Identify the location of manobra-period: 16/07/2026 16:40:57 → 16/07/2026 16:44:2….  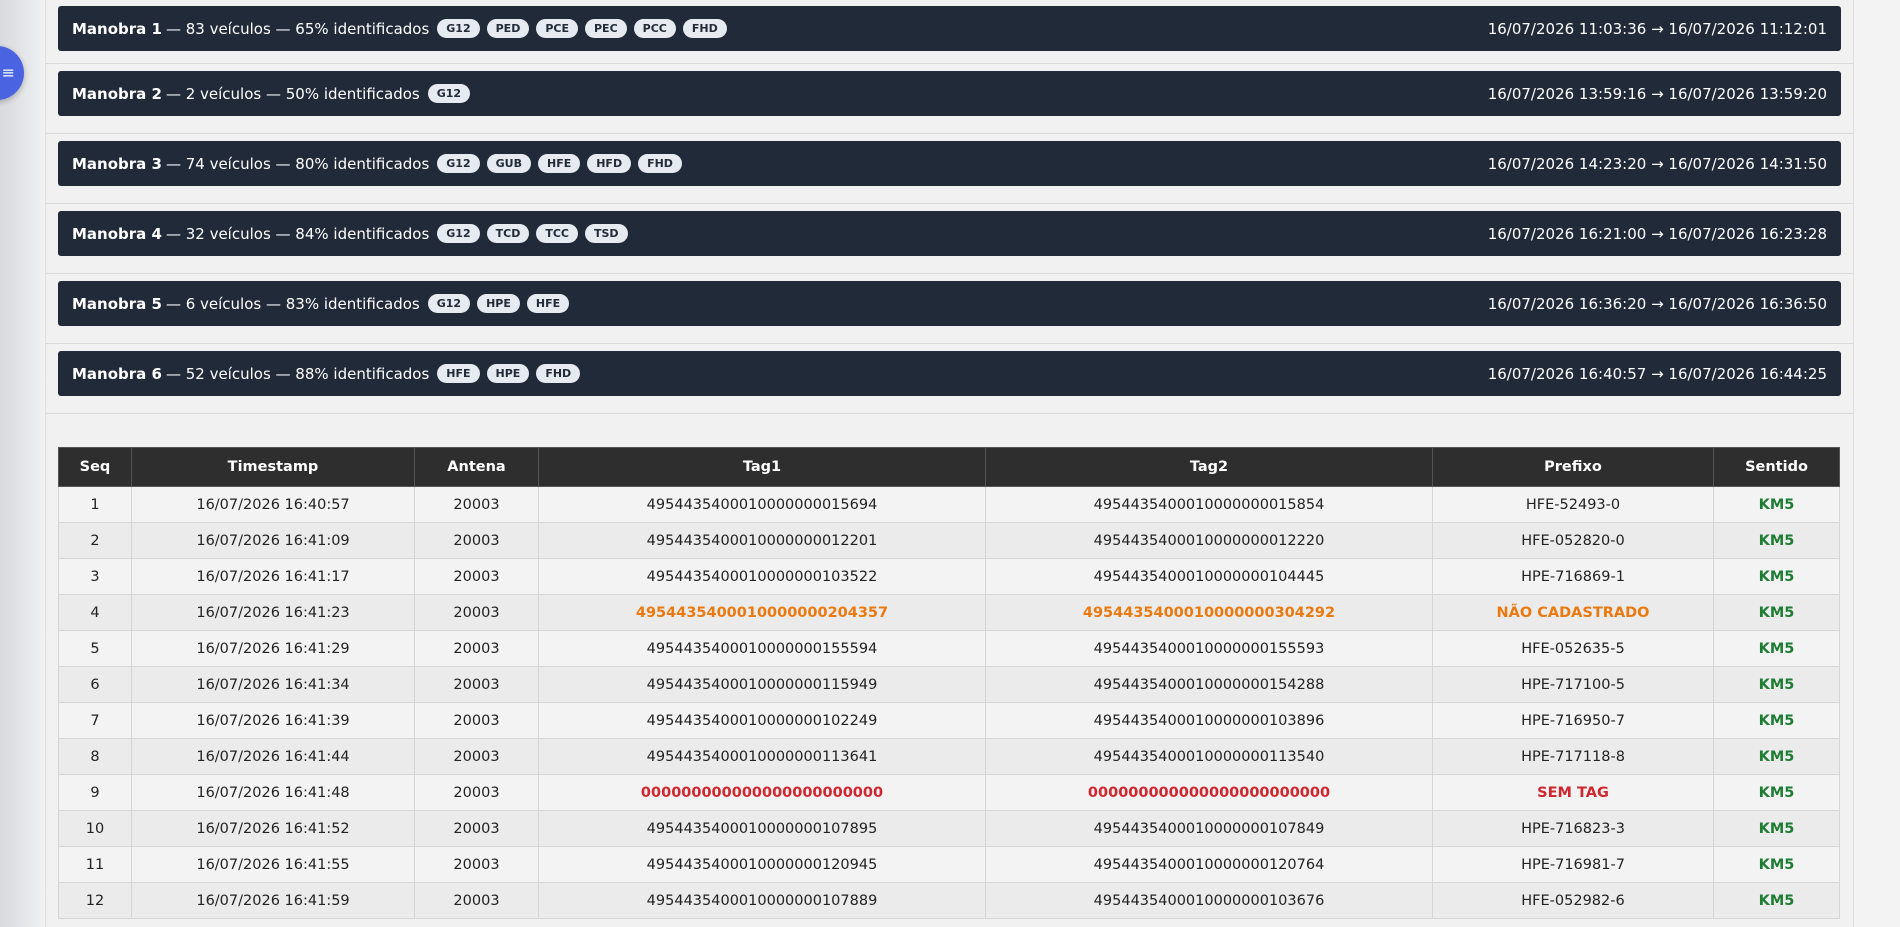
(1657, 373).